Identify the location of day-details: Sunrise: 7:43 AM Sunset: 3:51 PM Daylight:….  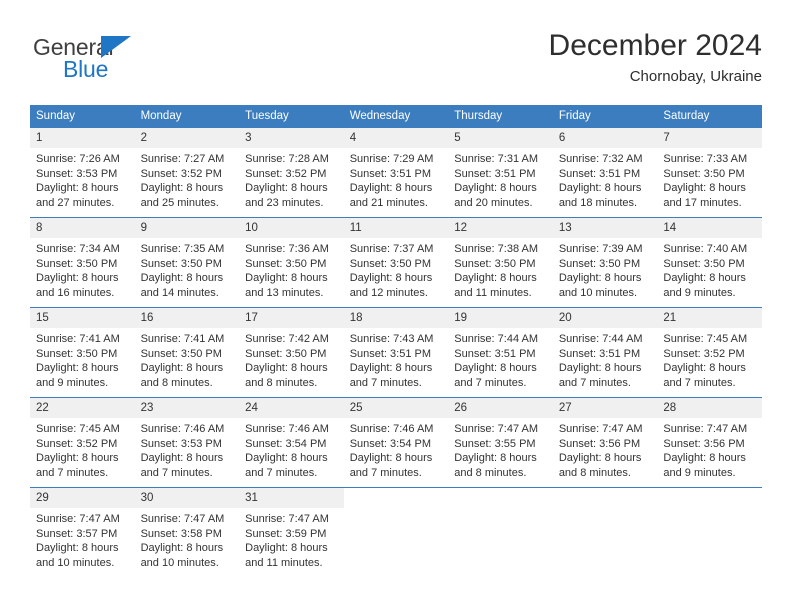
(396, 359).